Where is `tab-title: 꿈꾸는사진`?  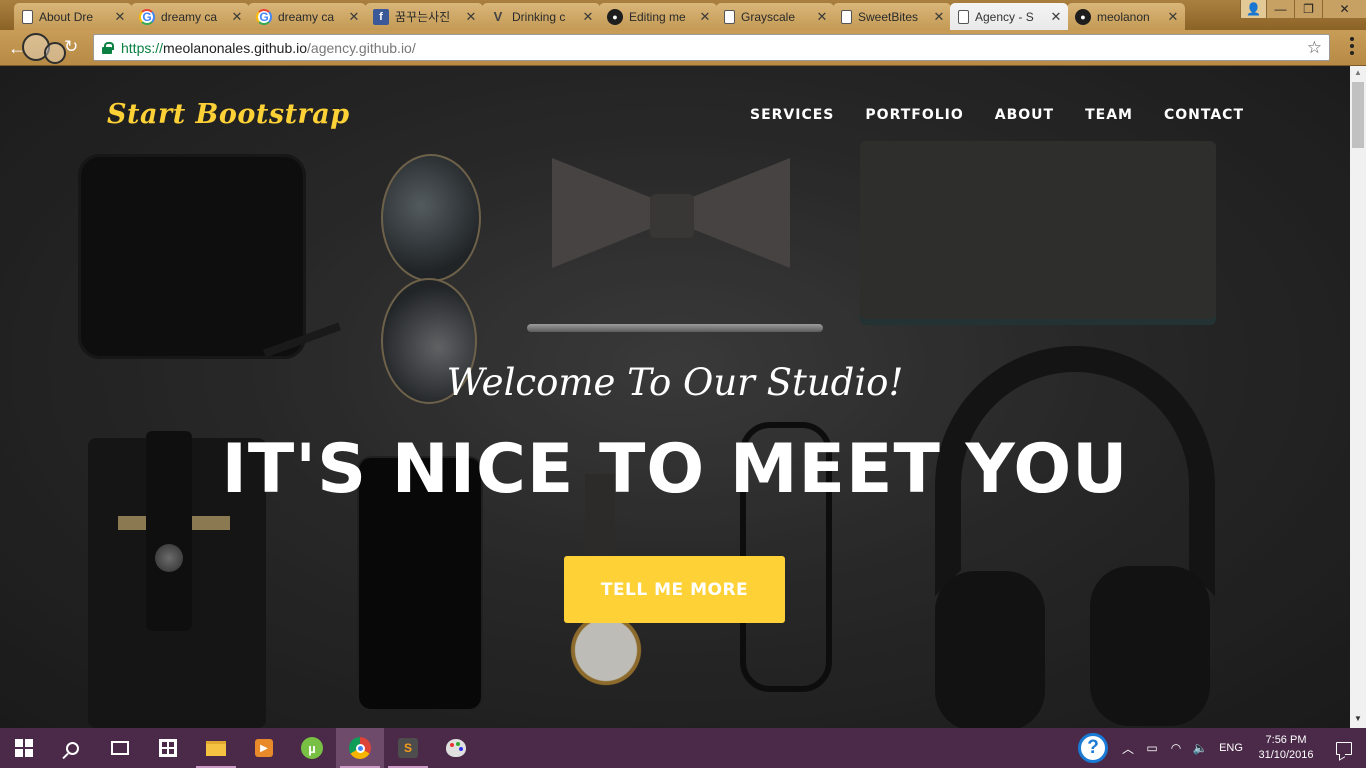
tab-title: 꿈꾸는사진 is located at coordinates (423, 17).